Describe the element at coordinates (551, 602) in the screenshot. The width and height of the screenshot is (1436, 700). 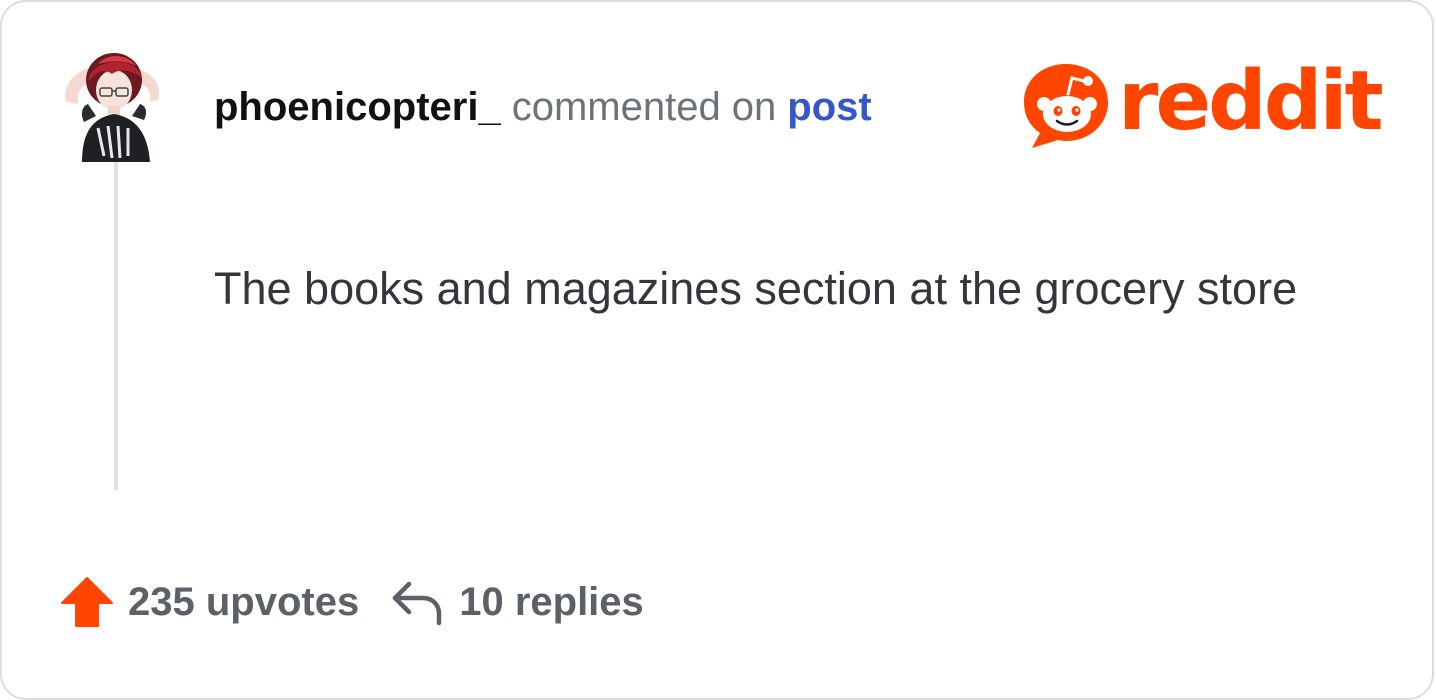
I see `reply-count: 10 replies` at that location.